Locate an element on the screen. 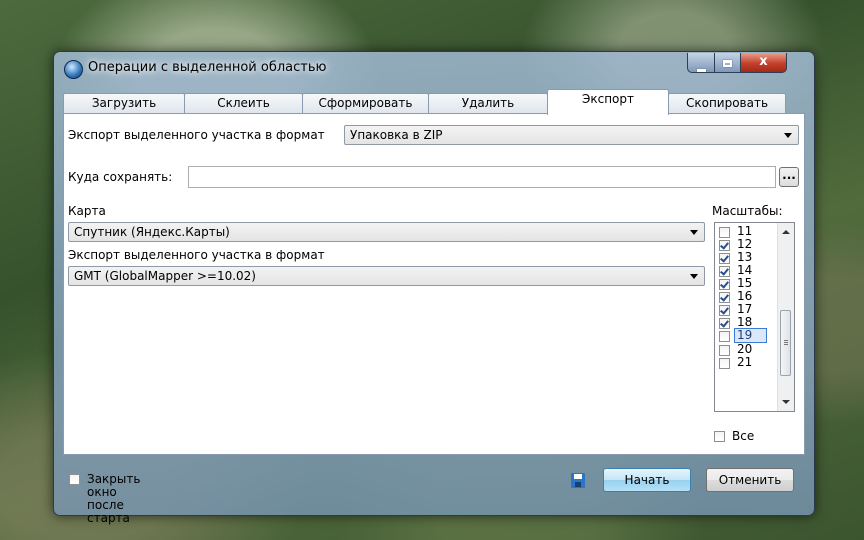 This screenshot has width=864, height=540. app-globe-icon is located at coordinates (73, 69).